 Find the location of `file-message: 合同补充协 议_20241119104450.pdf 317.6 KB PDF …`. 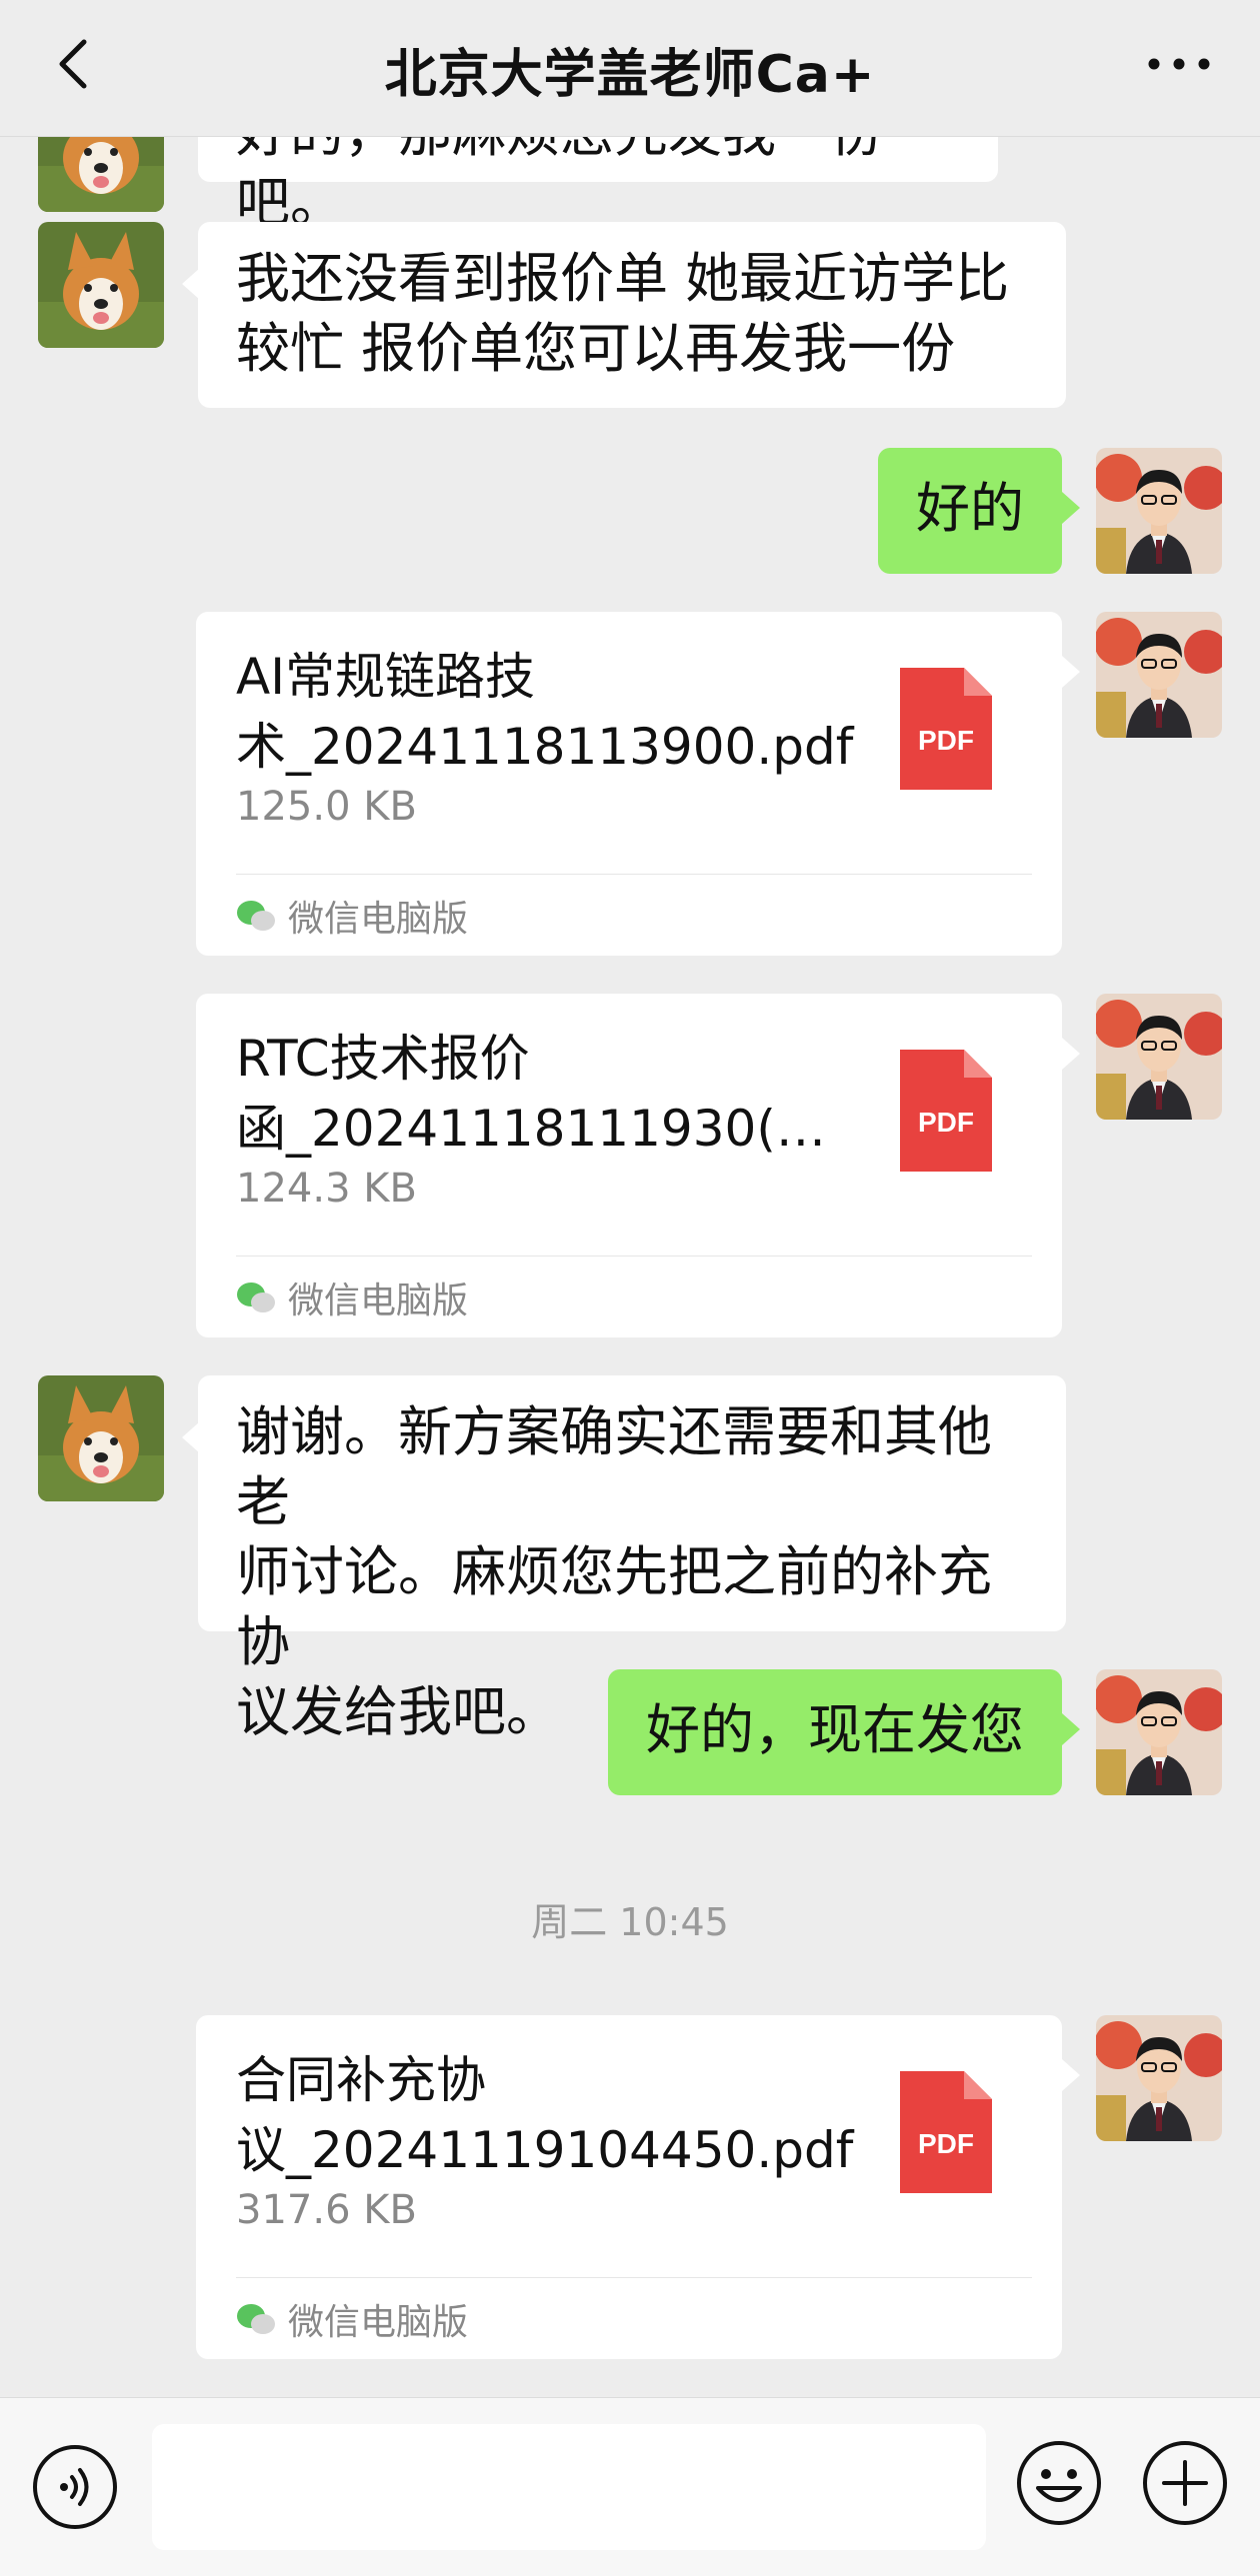

file-message: 合同补充协 议_20241119104450.pdf 317.6 KB PDF … is located at coordinates (629, 2187).